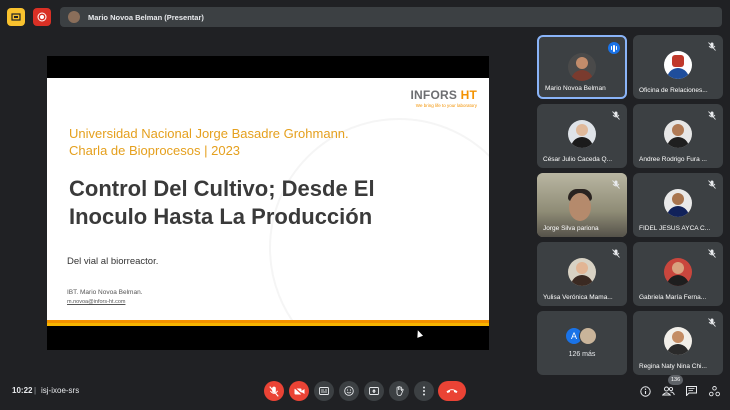 Image resolution: width=730 pixels, height=410 pixels. I want to click on more-participants-label: 126 más, so click(582, 354).